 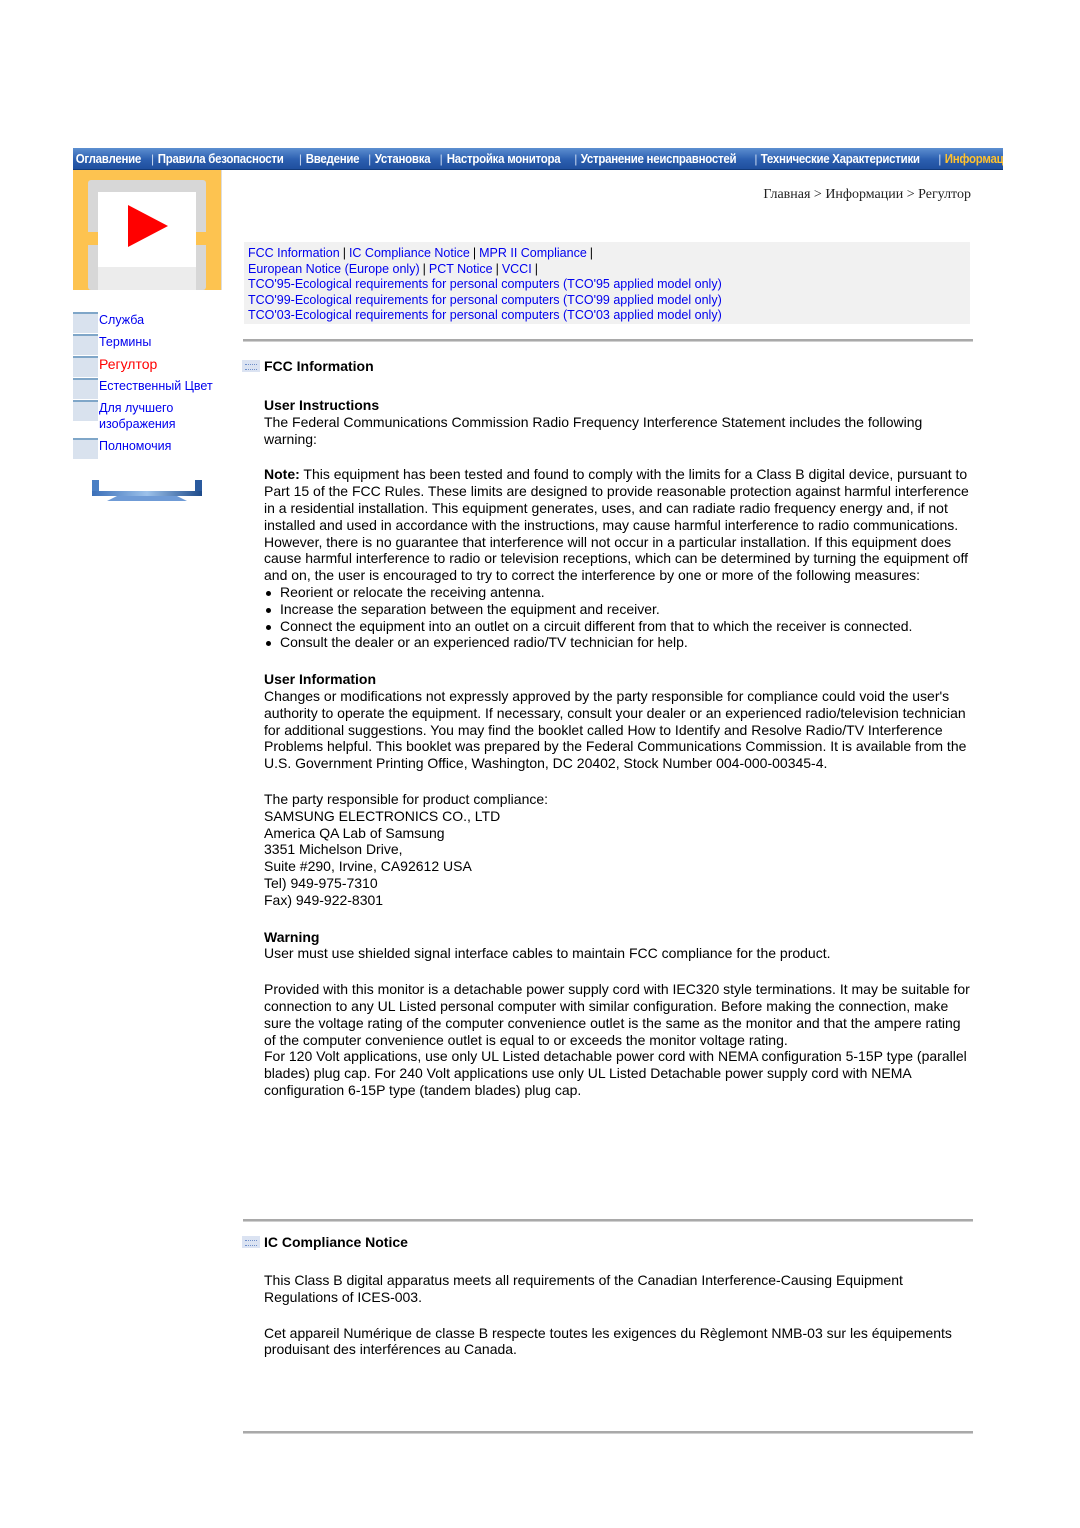 What do you see at coordinates (324, 899) in the screenshot?
I see `party-line: Fax) 949-922-8301` at bounding box center [324, 899].